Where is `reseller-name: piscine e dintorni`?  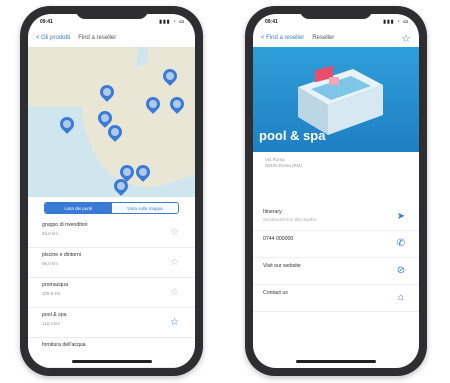 reseller-name: piscine e dintorni is located at coordinates (61, 255).